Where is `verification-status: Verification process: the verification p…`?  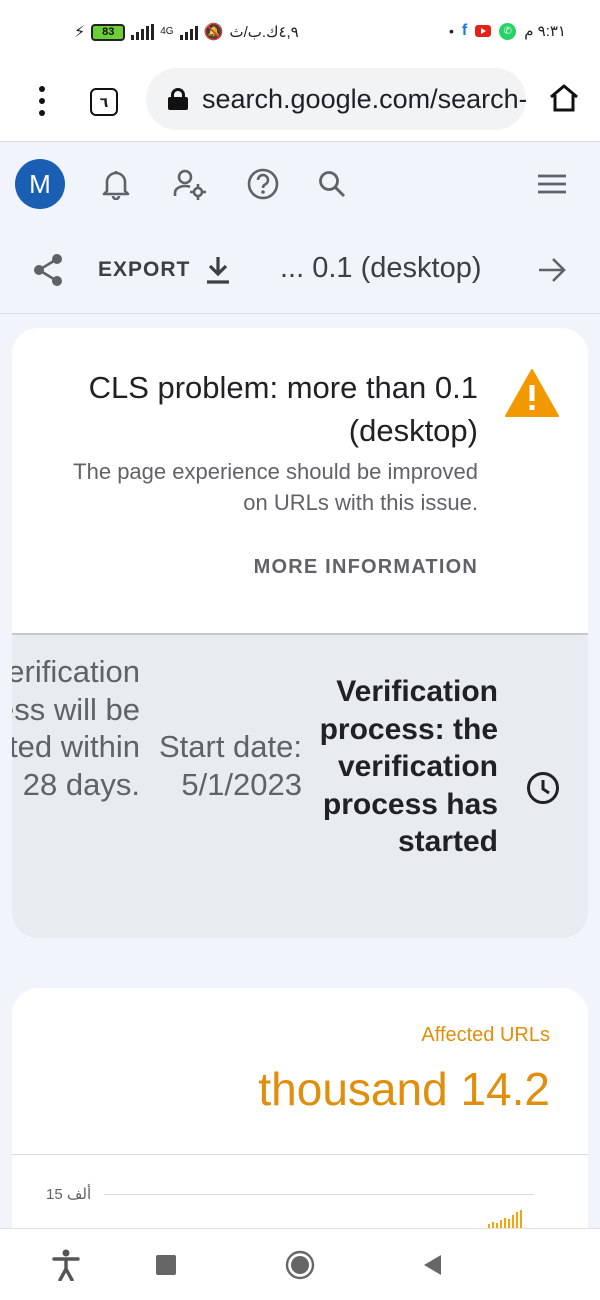
verification-status: Verification process: the verification p… is located at coordinates (408, 766).